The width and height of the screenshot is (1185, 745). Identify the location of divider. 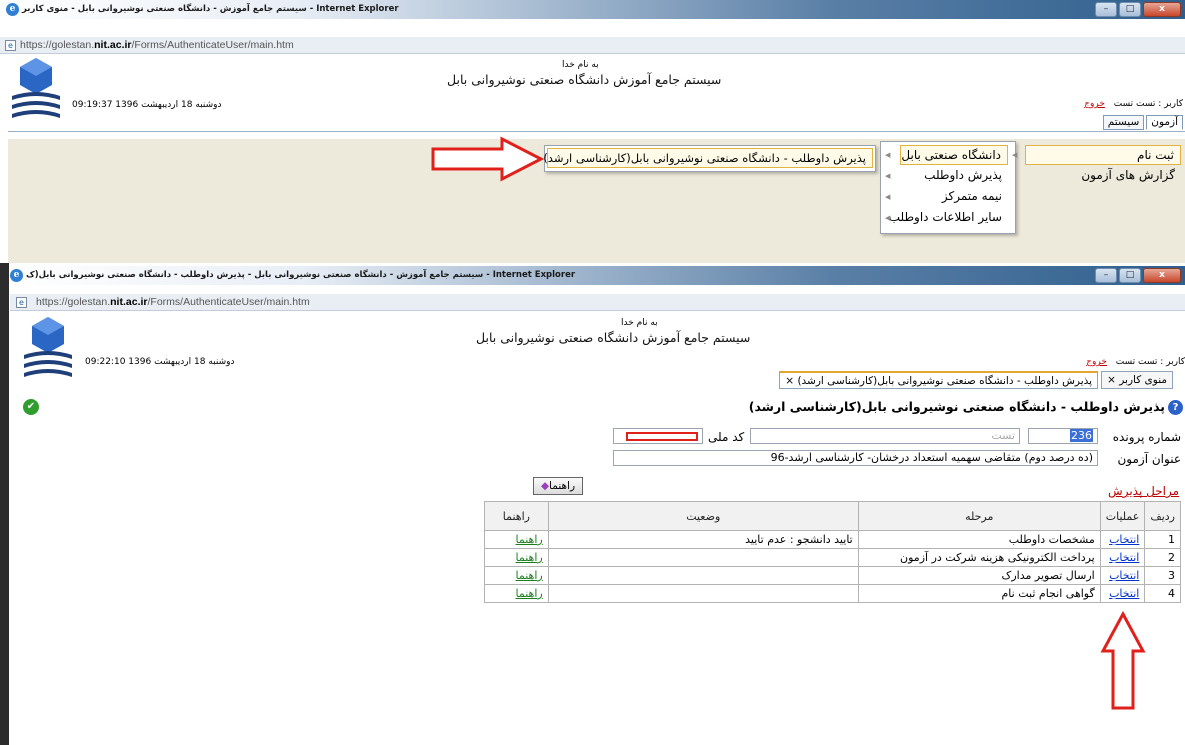
(596, 131).